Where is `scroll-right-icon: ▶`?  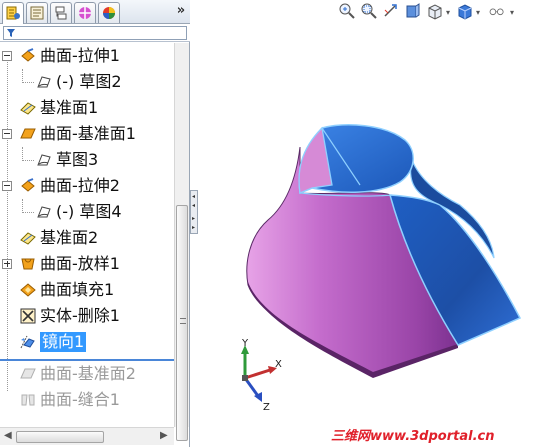 scroll-right-icon: ▶ is located at coordinates (164, 435).